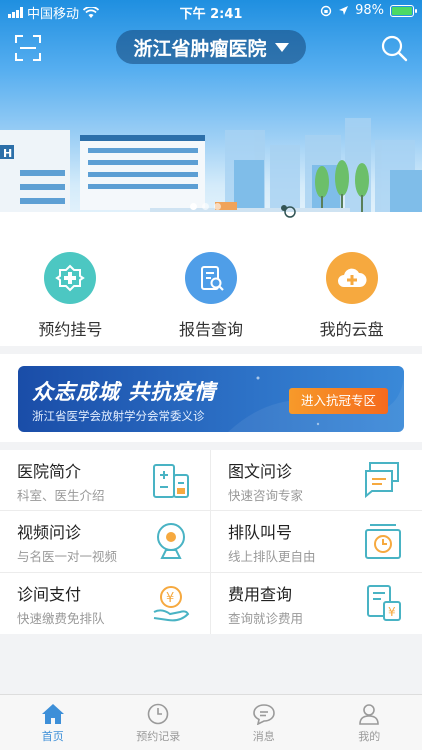 The image size is (422, 750). I want to click on carousel-indicator, so click(205, 206).